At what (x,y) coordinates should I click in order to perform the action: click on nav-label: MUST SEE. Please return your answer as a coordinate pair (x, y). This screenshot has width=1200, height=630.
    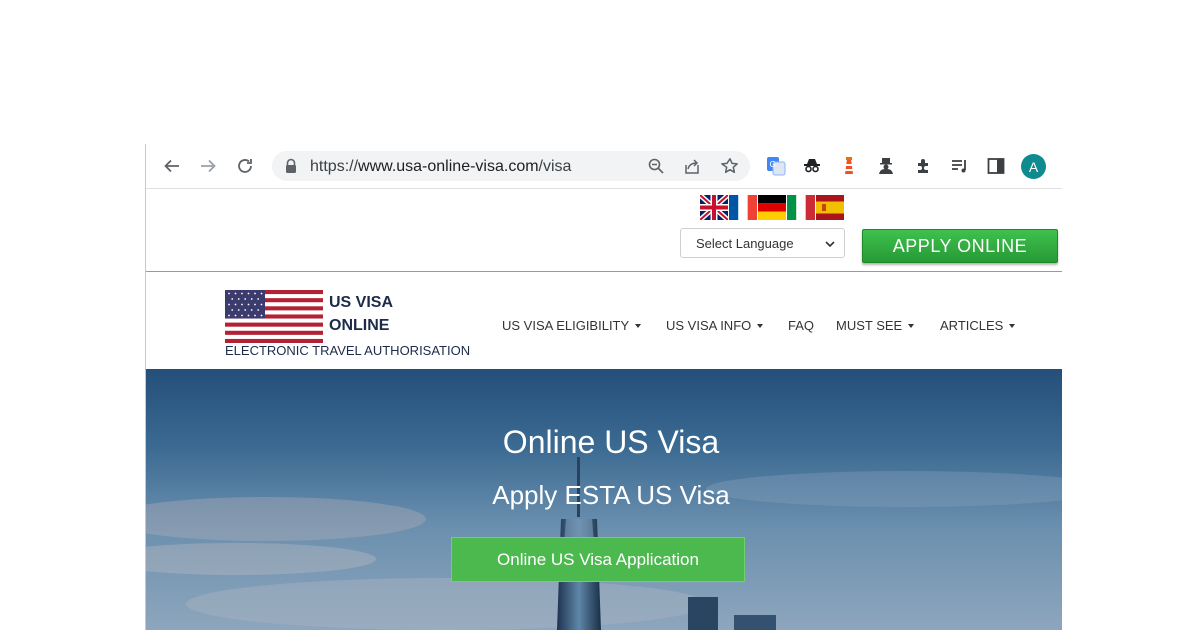
    Looking at the image, I should click on (869, 325).